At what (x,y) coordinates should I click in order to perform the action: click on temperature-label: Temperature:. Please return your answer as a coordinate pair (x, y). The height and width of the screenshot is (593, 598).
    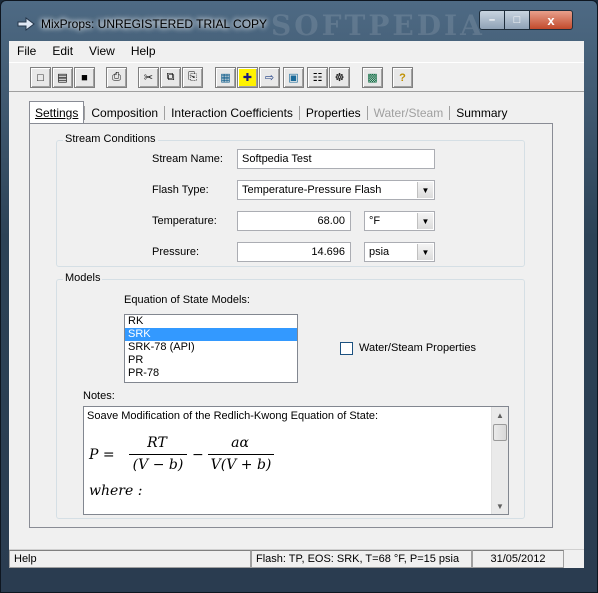
    Looking at the image, I should click on (184, 221).